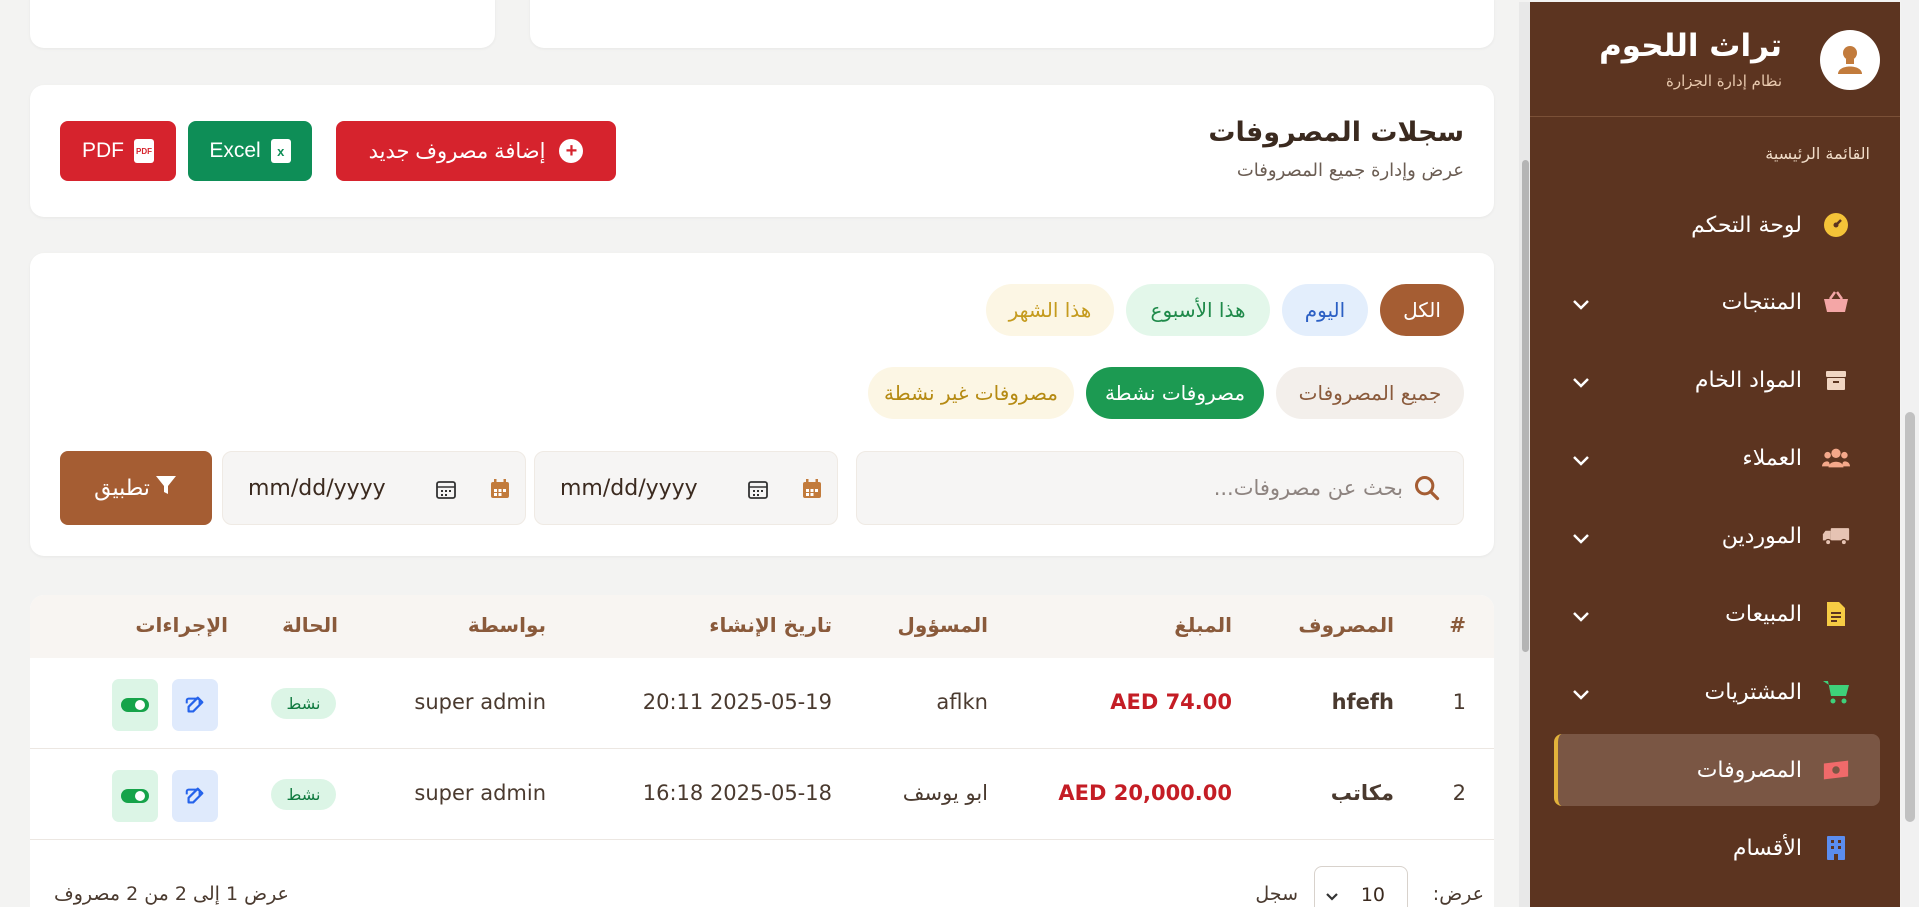  What do you see at coordinates (1427, 490) in the screenshot?
I see `search-icon` at bounding box center [1427, 490].